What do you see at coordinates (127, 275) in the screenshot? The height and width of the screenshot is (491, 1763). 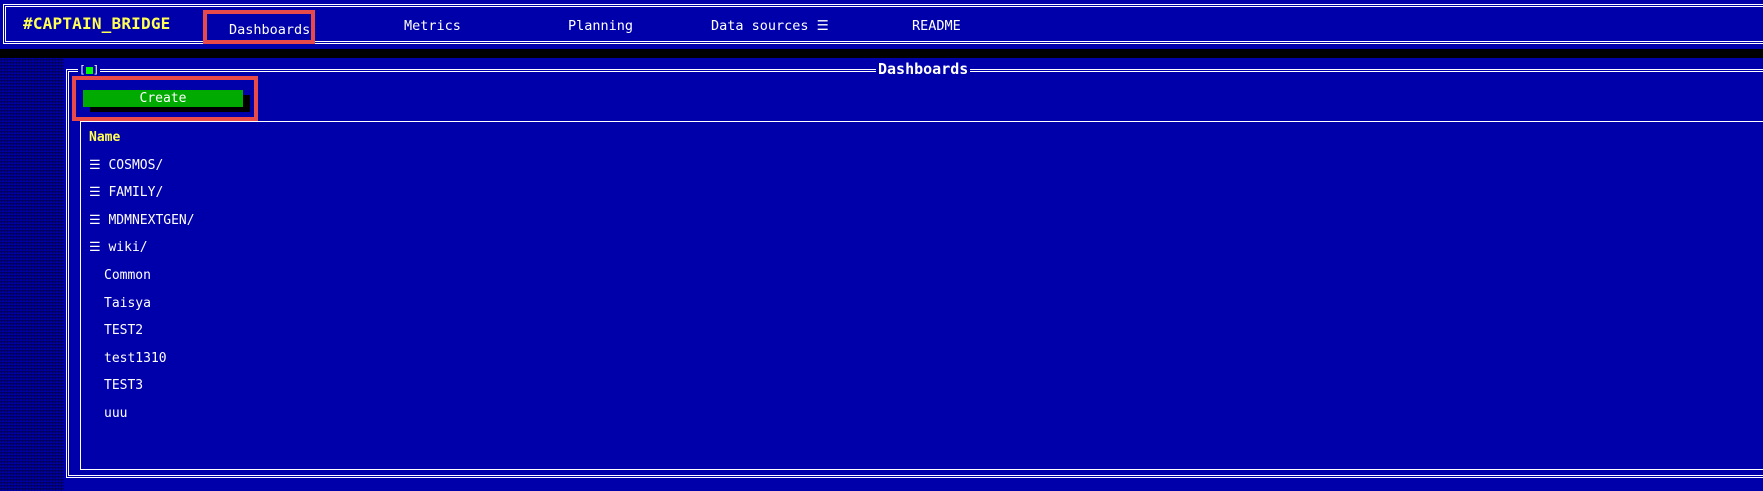 I see `dashboard-item: Common` at bounding box center [127, 275].